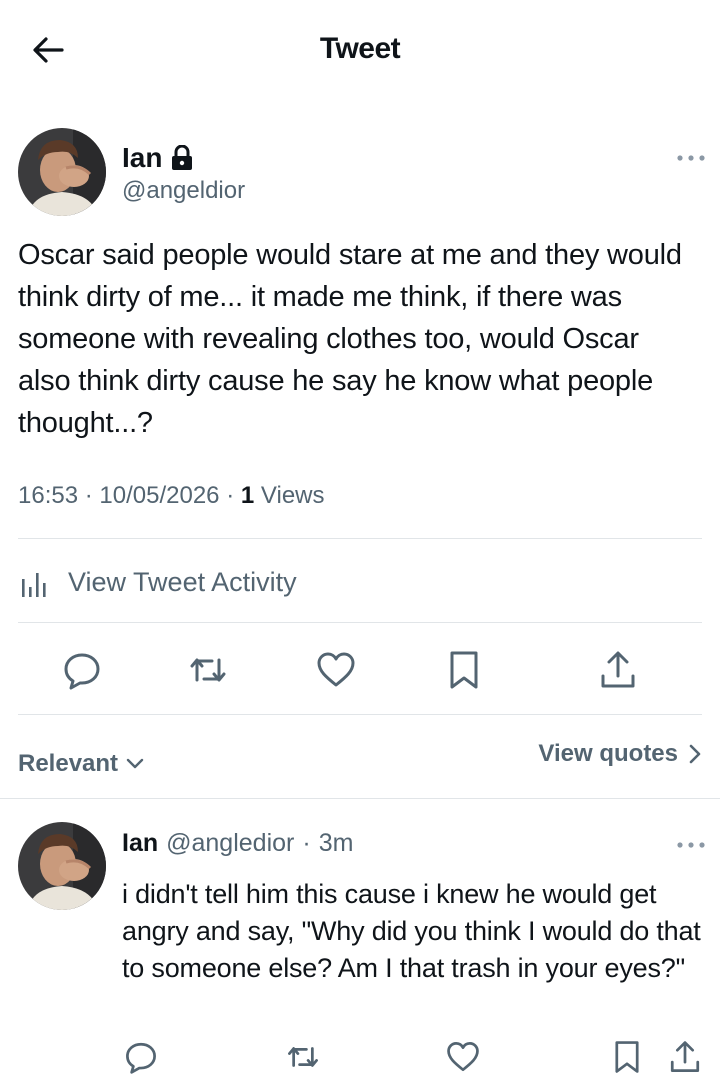 This screenshot has height=1092, width=720. Describe the element at coordinates (292, 495) in the screenshot. I see `views-label: Views` at that location.